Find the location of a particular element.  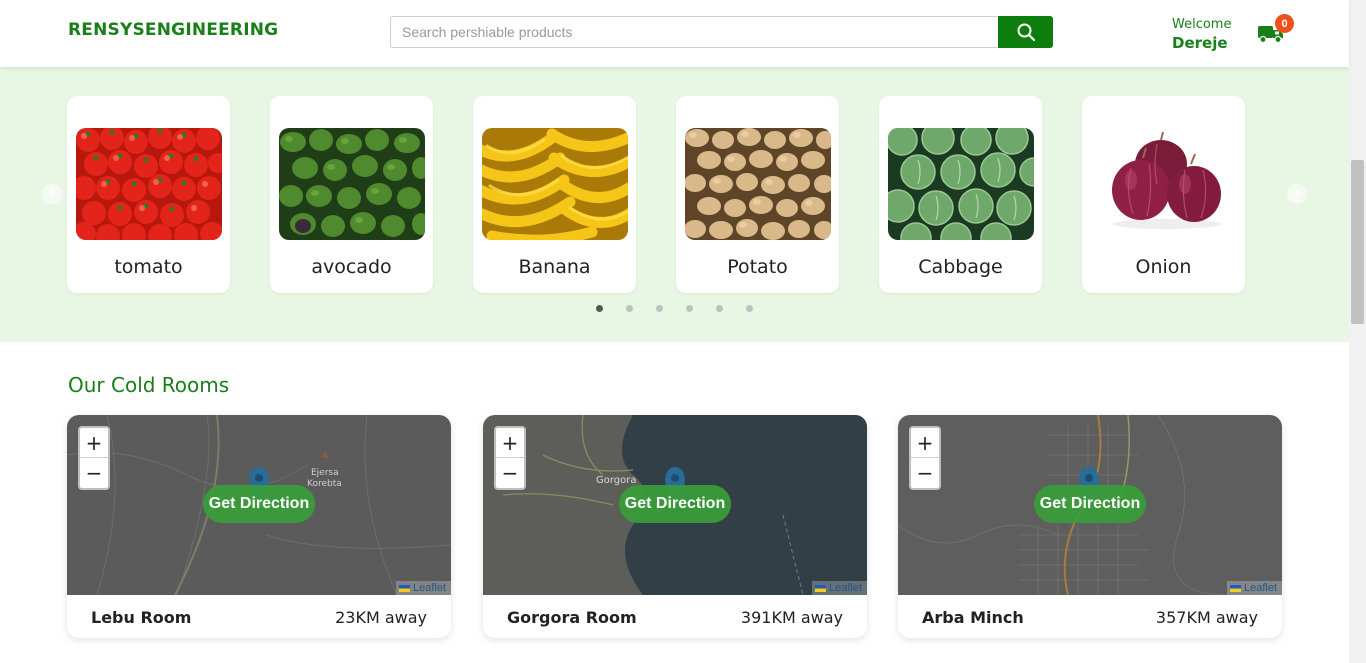

welcome-label: Welcome is located at coordinates (1202, 24).